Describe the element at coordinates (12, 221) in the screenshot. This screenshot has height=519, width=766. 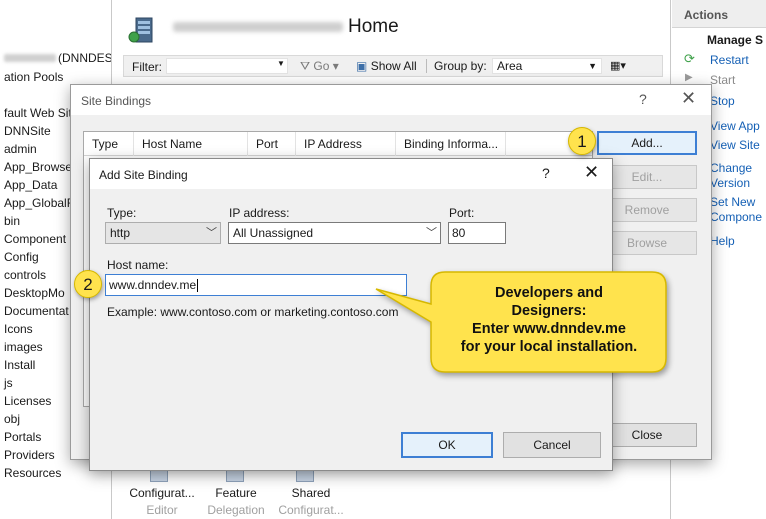
I see `tree-item: bin` at that location.